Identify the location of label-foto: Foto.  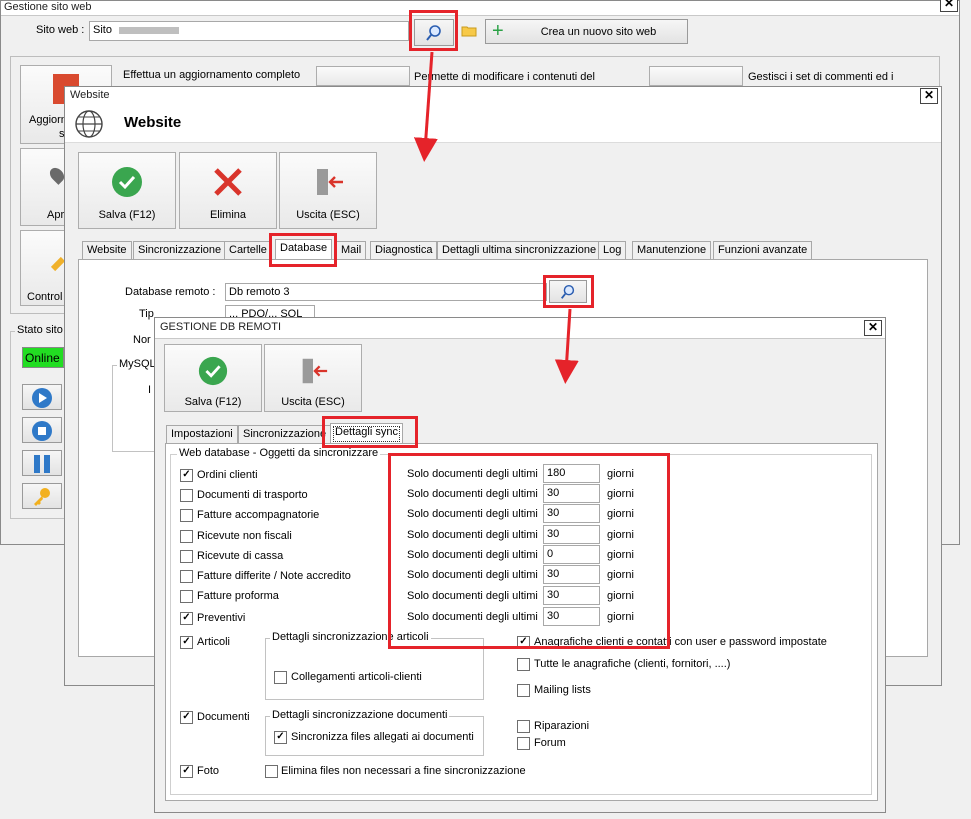
(208, 771).